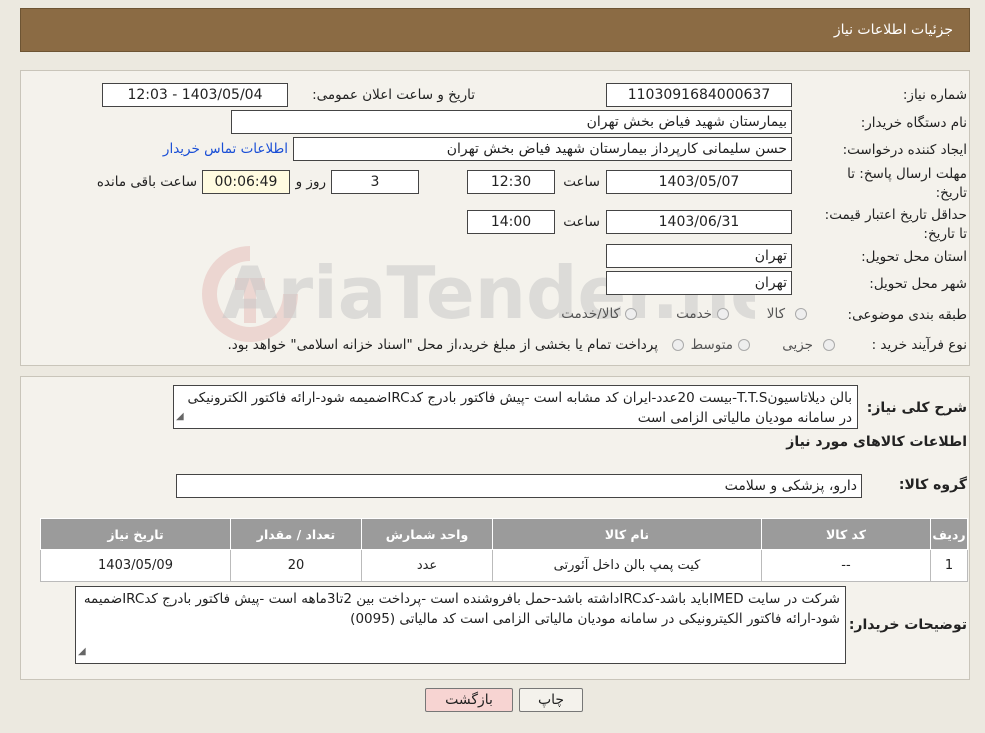 The width and height of the screenshot is (985, 733). I want to click on description-label: شرح کلی نیاز:, so click(916, 408).